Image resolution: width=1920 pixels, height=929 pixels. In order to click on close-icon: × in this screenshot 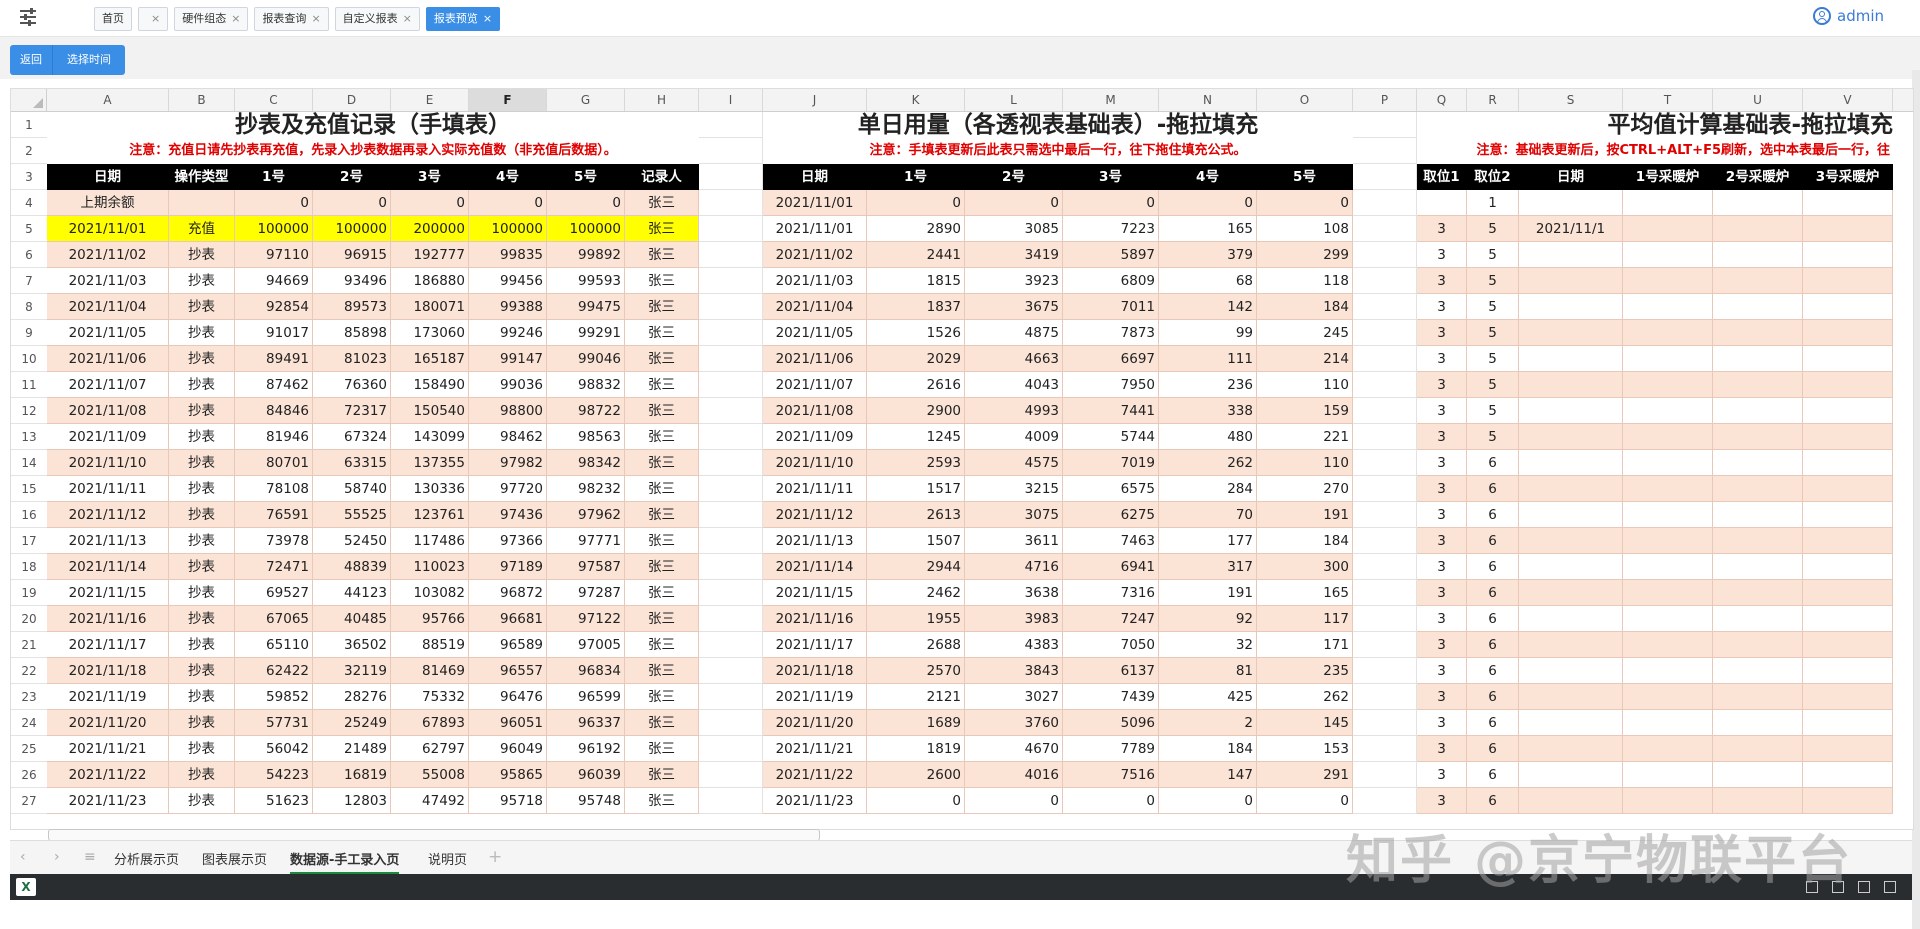, I will do `click(155, 19)`.